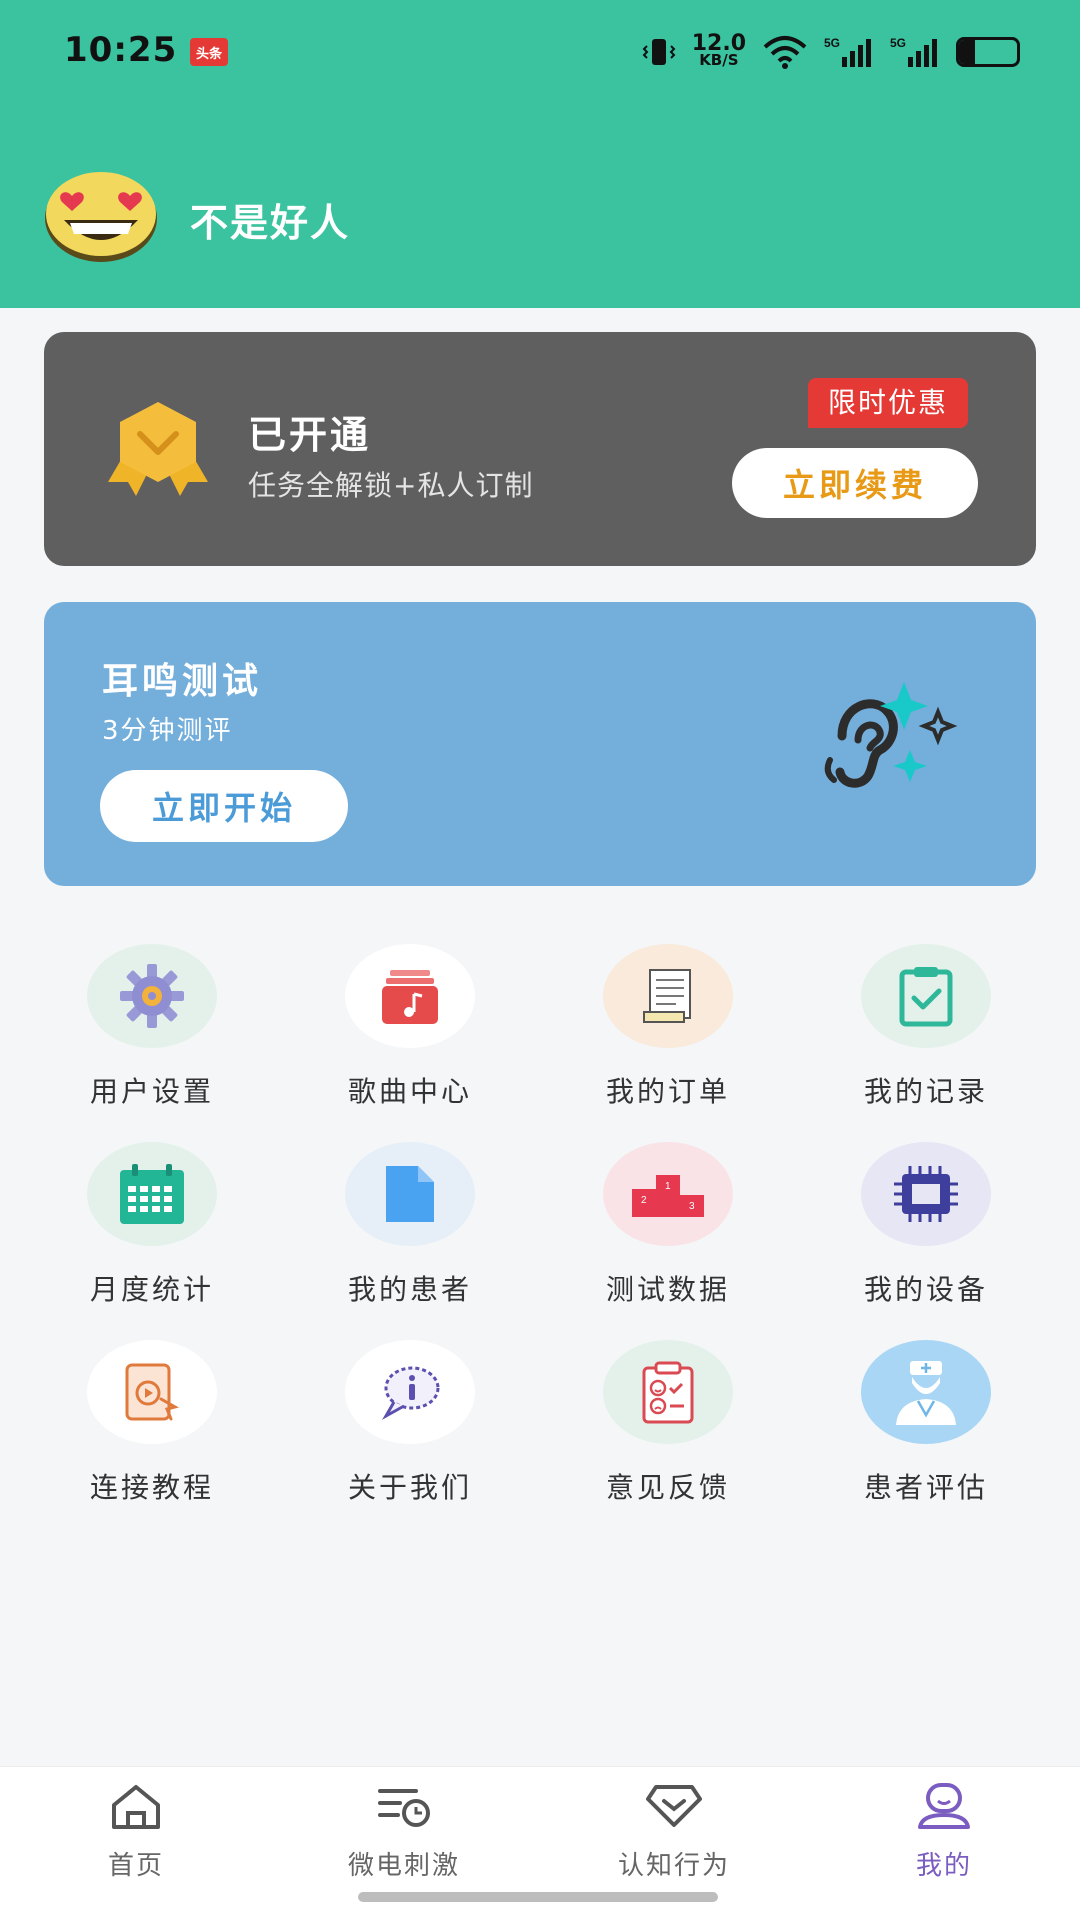  Describe the element at coordinates (692, 1206) in the screenshot. I see `svg-text: 3` at that location.